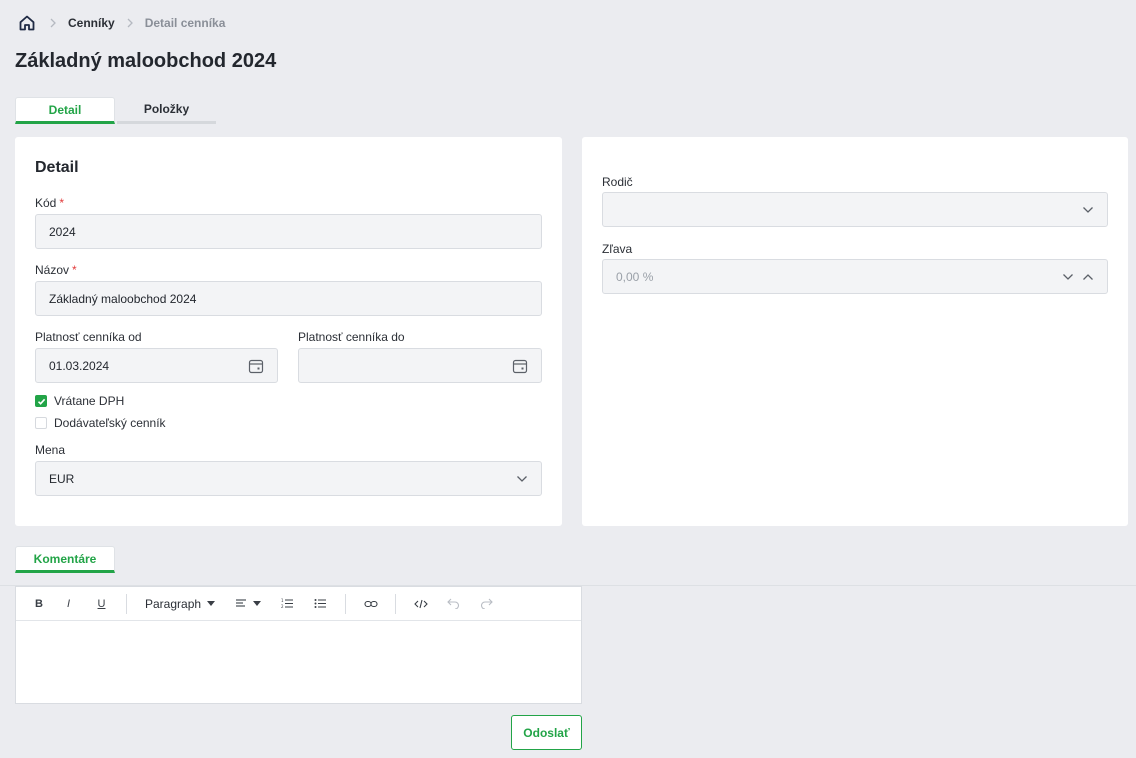  I want to click on code-value: 2024, so click(62, 231).